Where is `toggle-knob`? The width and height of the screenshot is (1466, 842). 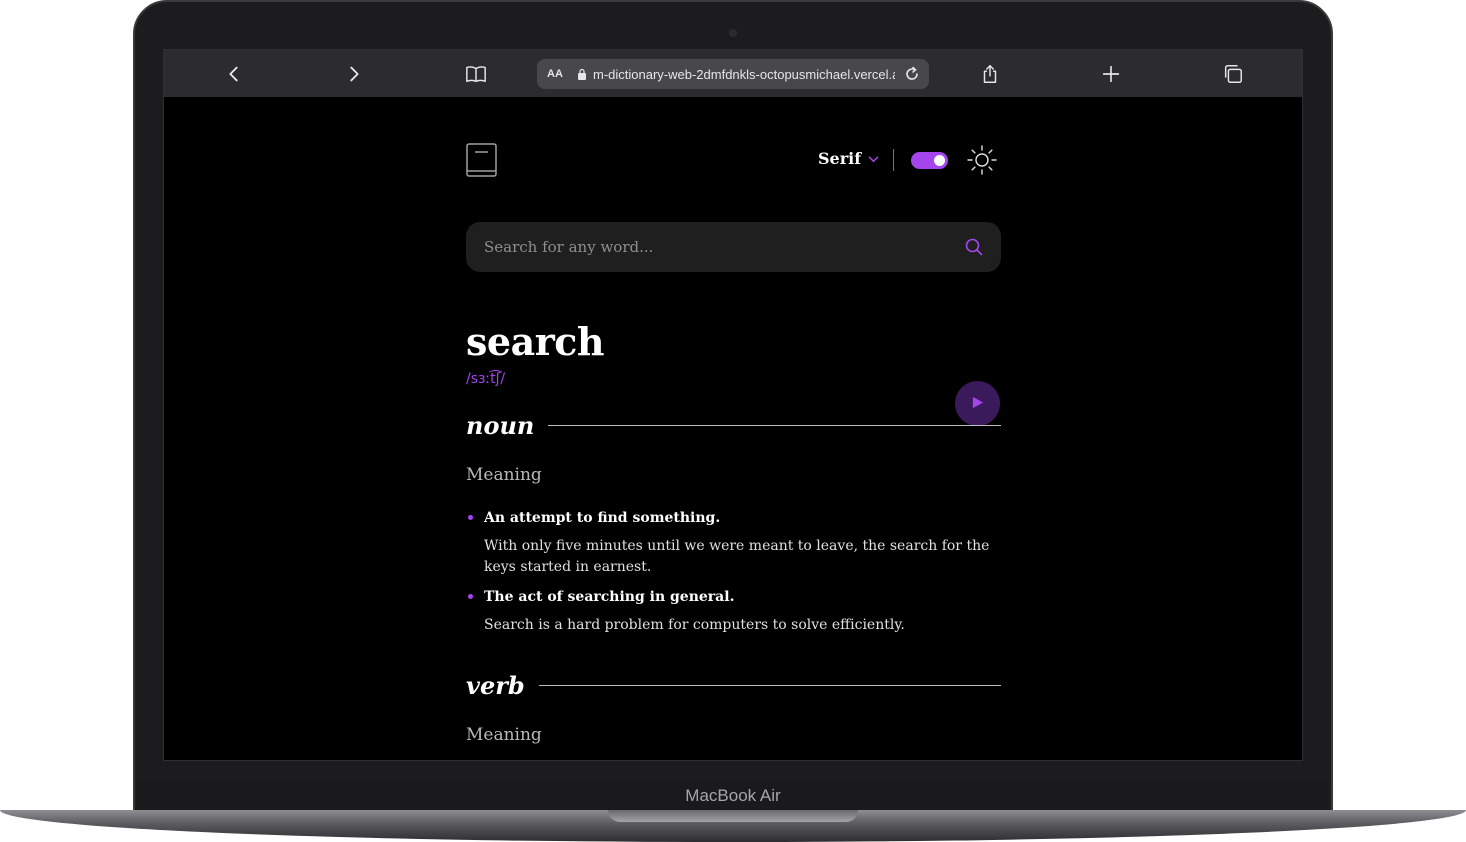 toggle-knob is located at coordinates (939, 160).